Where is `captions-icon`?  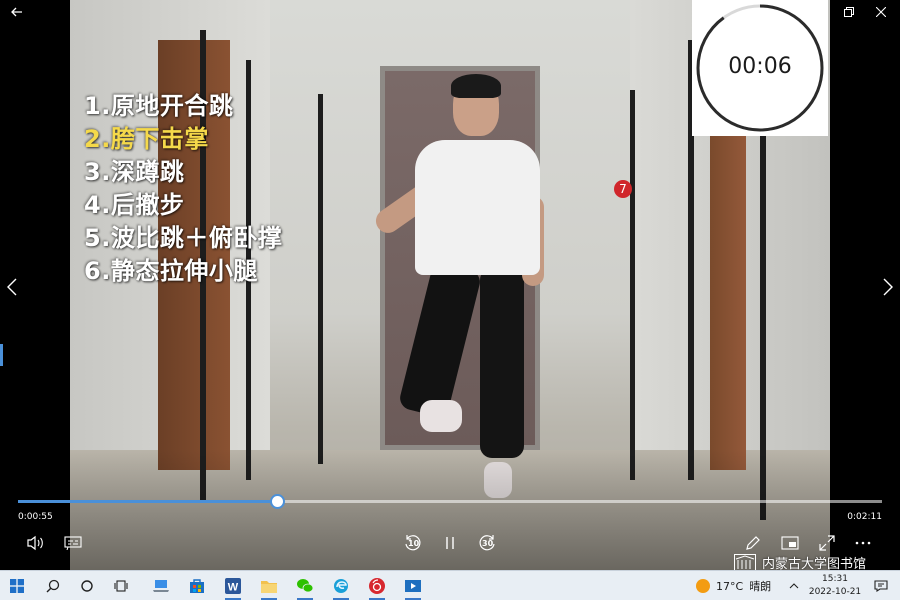 captions-icon is located at coordinates (73, 543).